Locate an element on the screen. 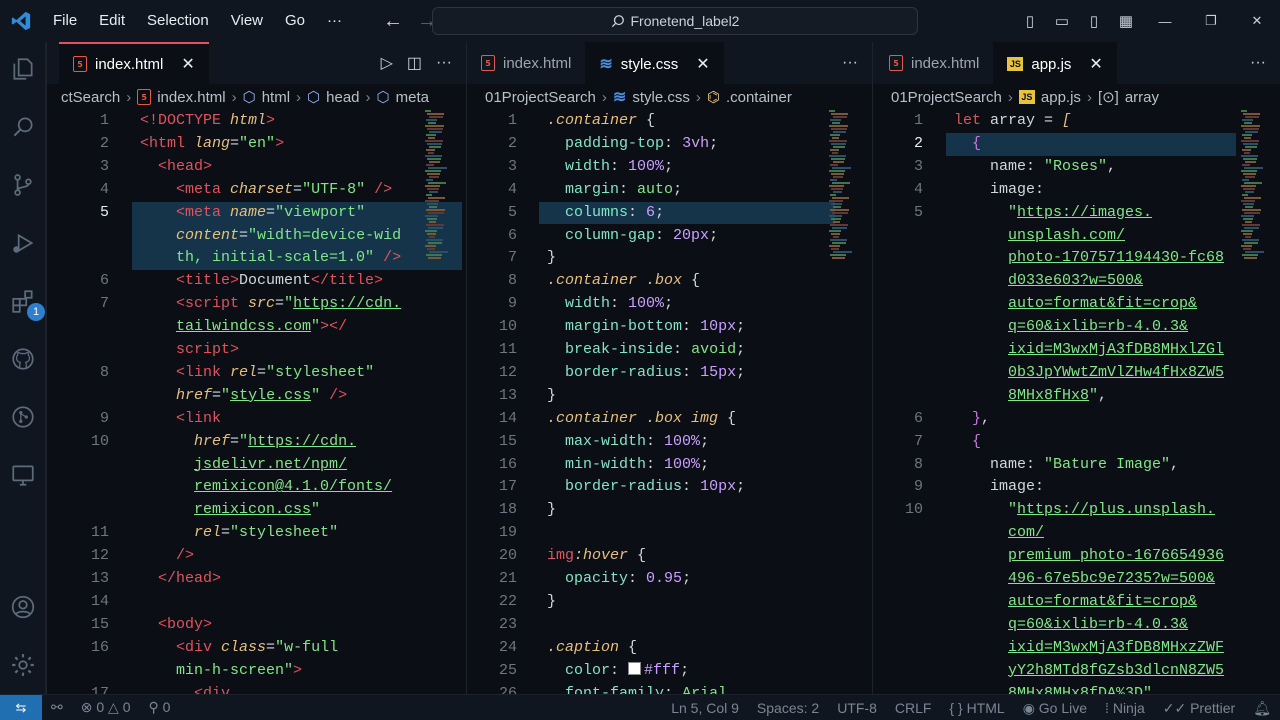 This screenshot has height=720, width=1280. code-line: <title>Document</title> is located at coordinates (280, 281).